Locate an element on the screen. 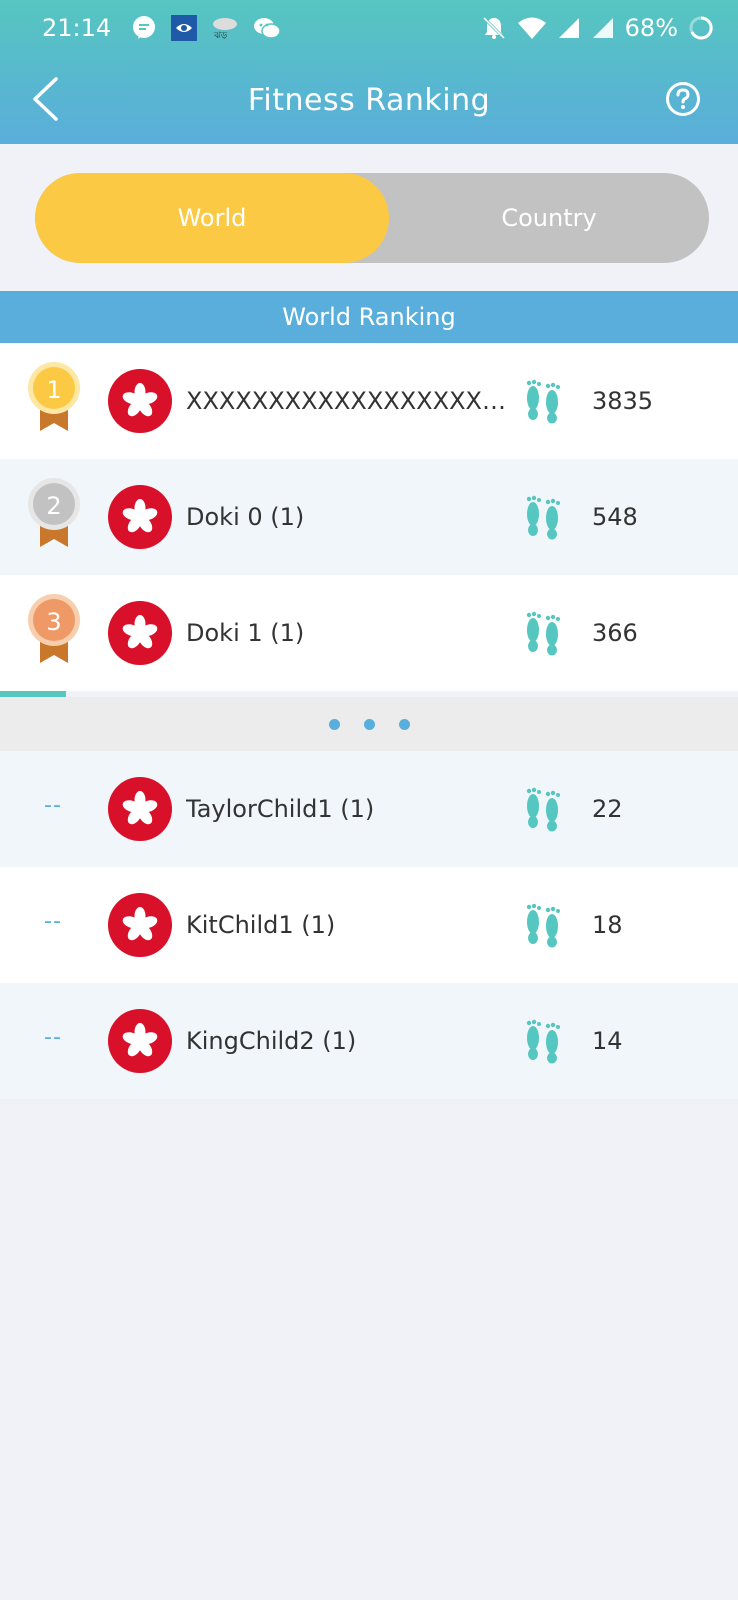 The image size is (738, 1600). app-header: 21:14 ঝড় 68% Fitness Ranking is located at coordinates (369, 72).